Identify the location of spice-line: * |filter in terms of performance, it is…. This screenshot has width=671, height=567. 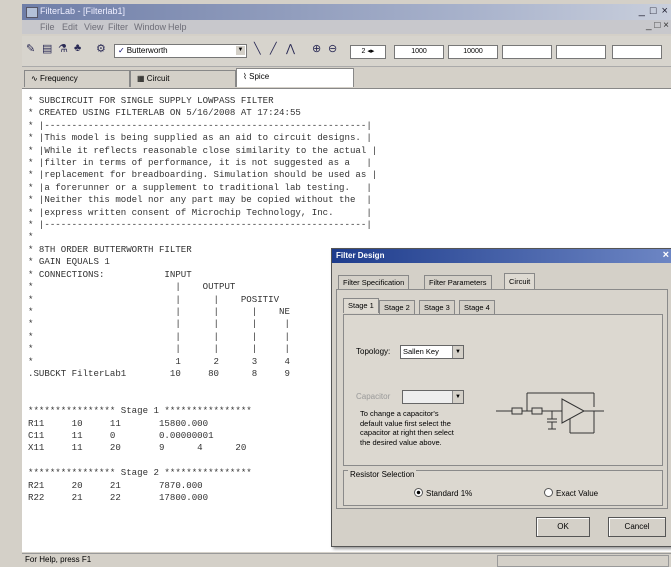
(200, 163).